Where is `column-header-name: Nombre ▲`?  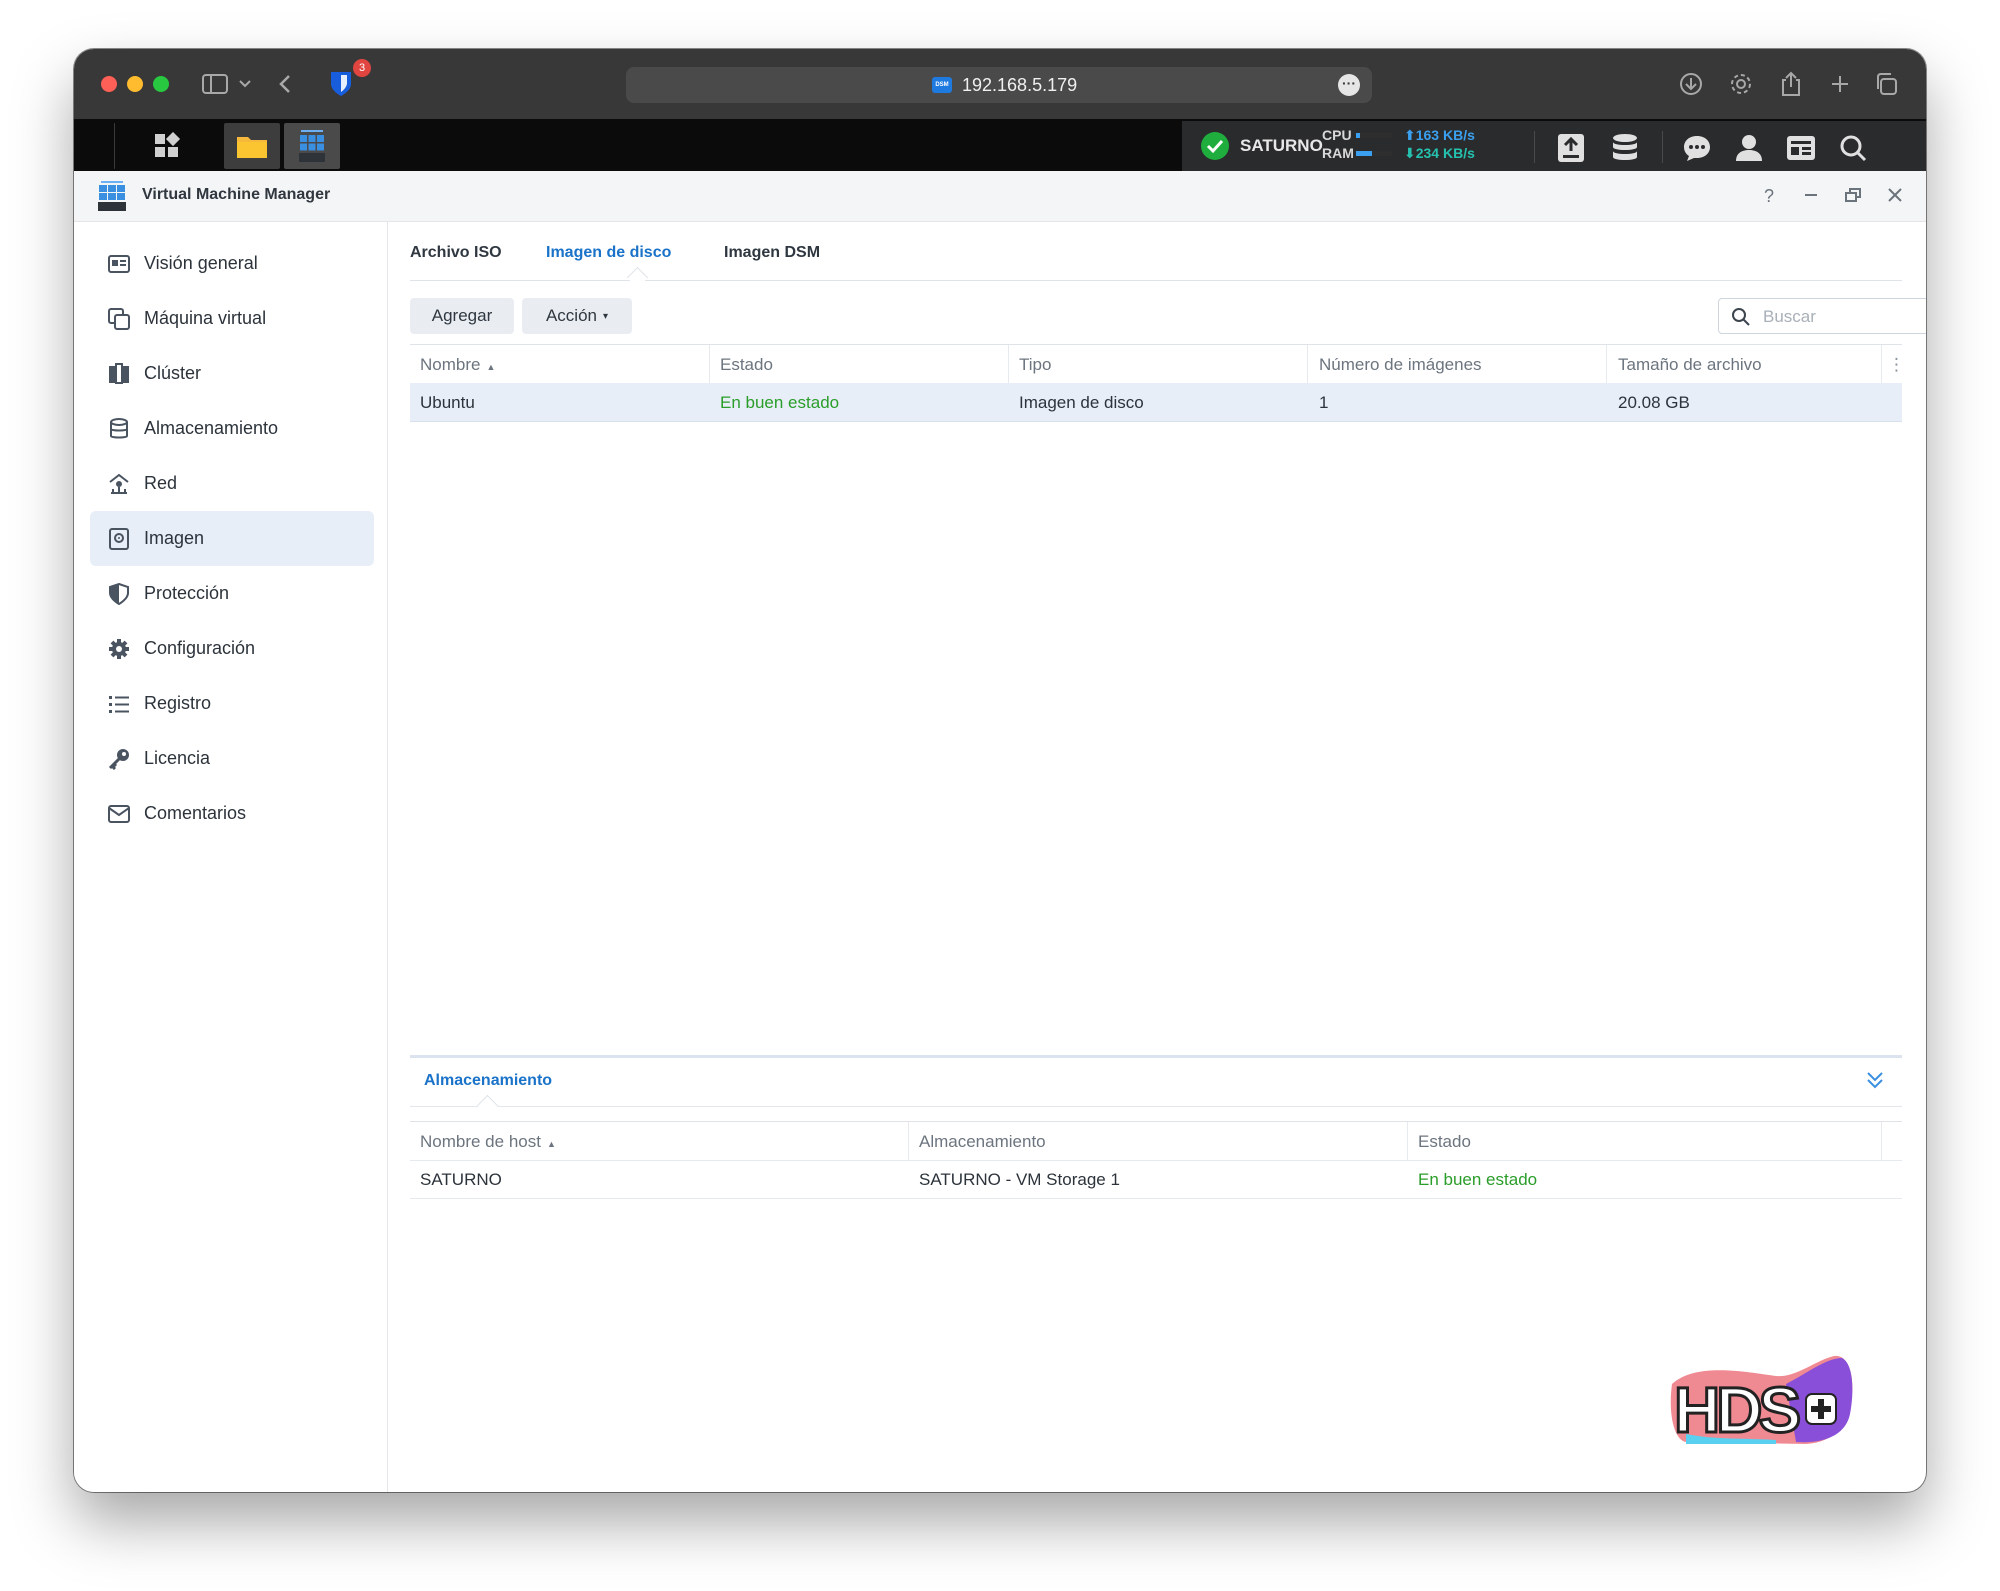 column-header-name: Nombre ▲ is located at coordinates (457, 365).